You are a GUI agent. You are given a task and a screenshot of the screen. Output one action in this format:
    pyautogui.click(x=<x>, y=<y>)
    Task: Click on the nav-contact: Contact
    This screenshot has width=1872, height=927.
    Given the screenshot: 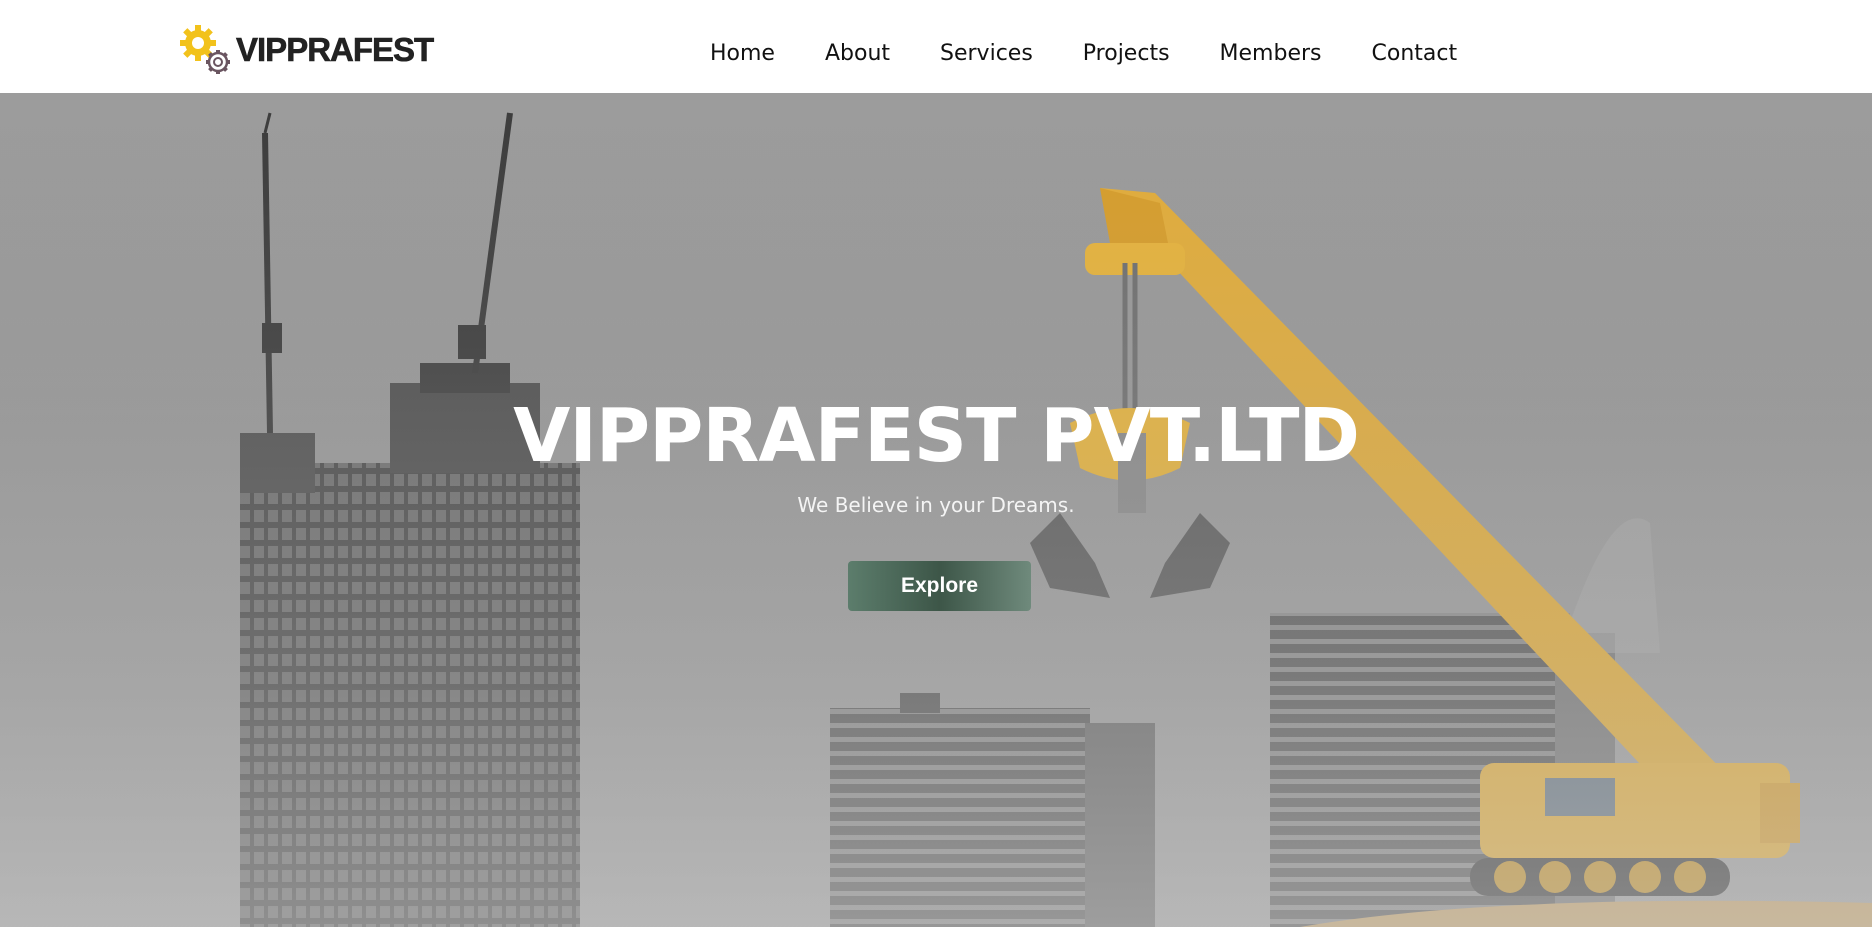 What is the action you would take?
    pyautogui.click(x=1415, y=53)
    